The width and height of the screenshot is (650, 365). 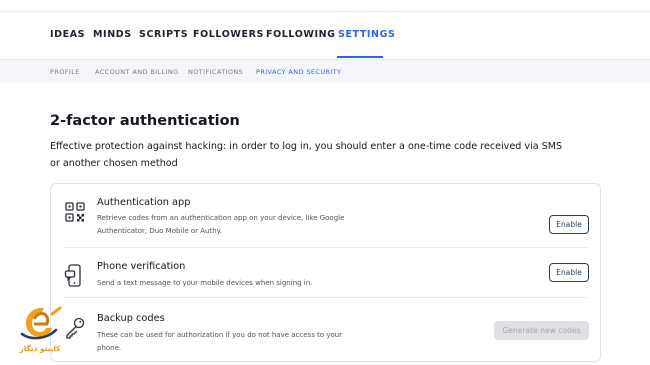 I want to click on active-tab-indicator, so click(x=360, y=57).